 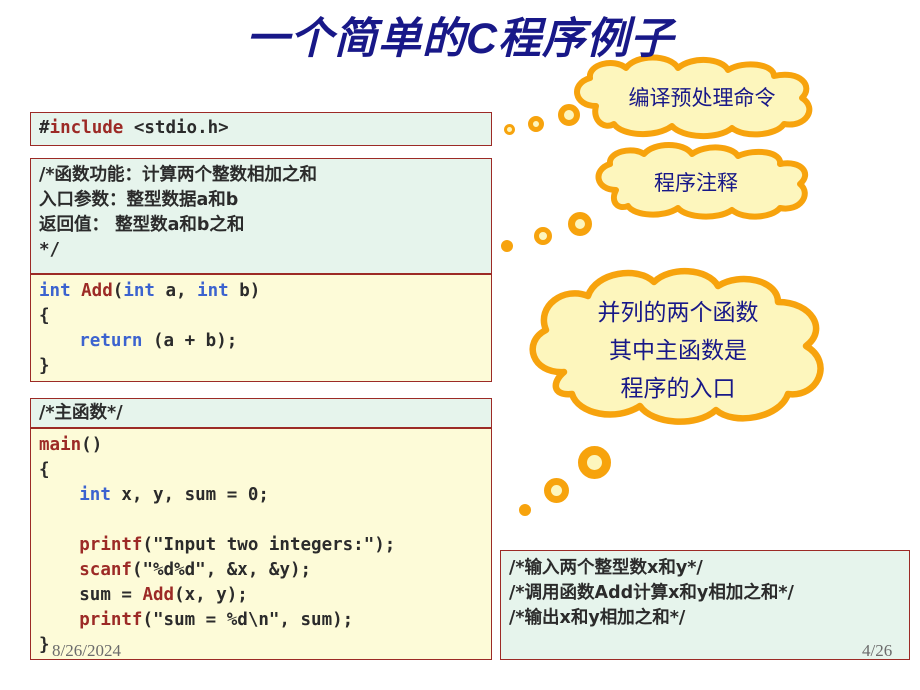 What do you see at coordinates (525, 510) in the screenshot?
I see `thought-bubble-small-c1` at bounding box center [525, 510].